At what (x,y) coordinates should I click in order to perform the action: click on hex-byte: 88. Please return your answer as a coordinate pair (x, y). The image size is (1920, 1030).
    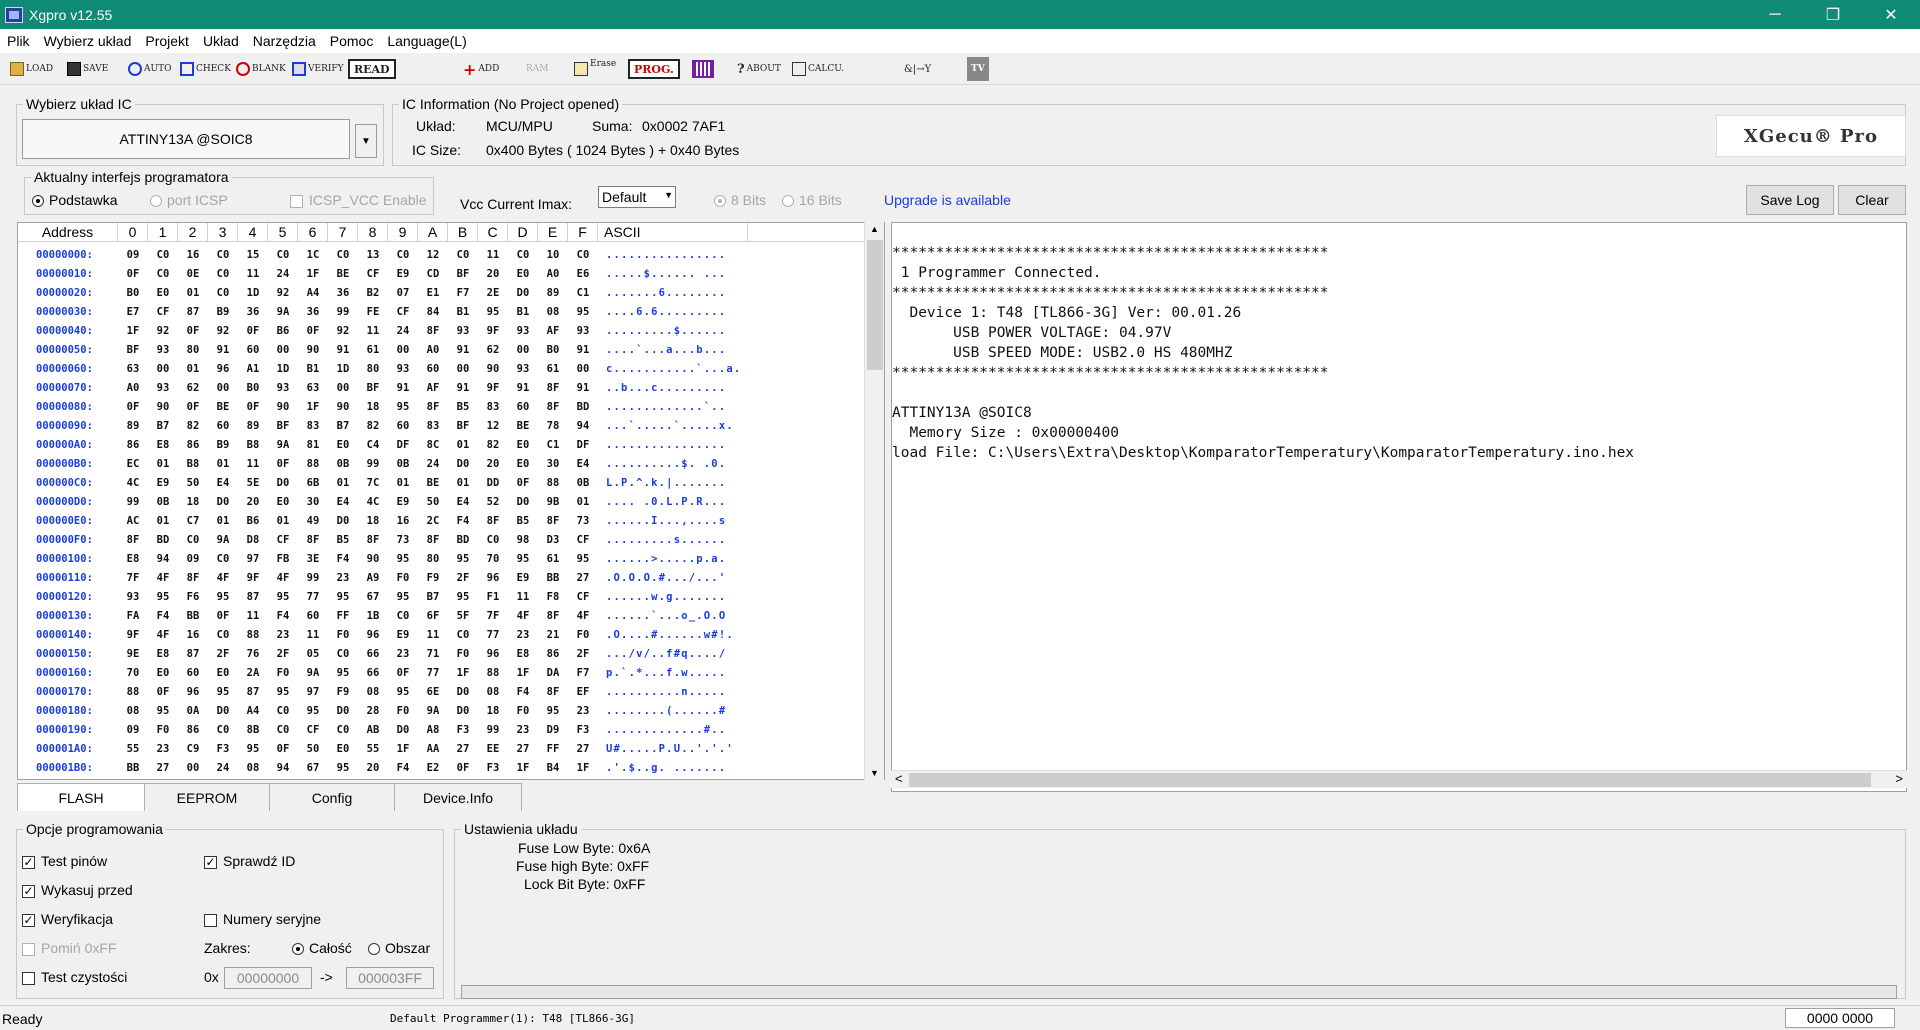
    Looking at the image, I should click on (133, 692).